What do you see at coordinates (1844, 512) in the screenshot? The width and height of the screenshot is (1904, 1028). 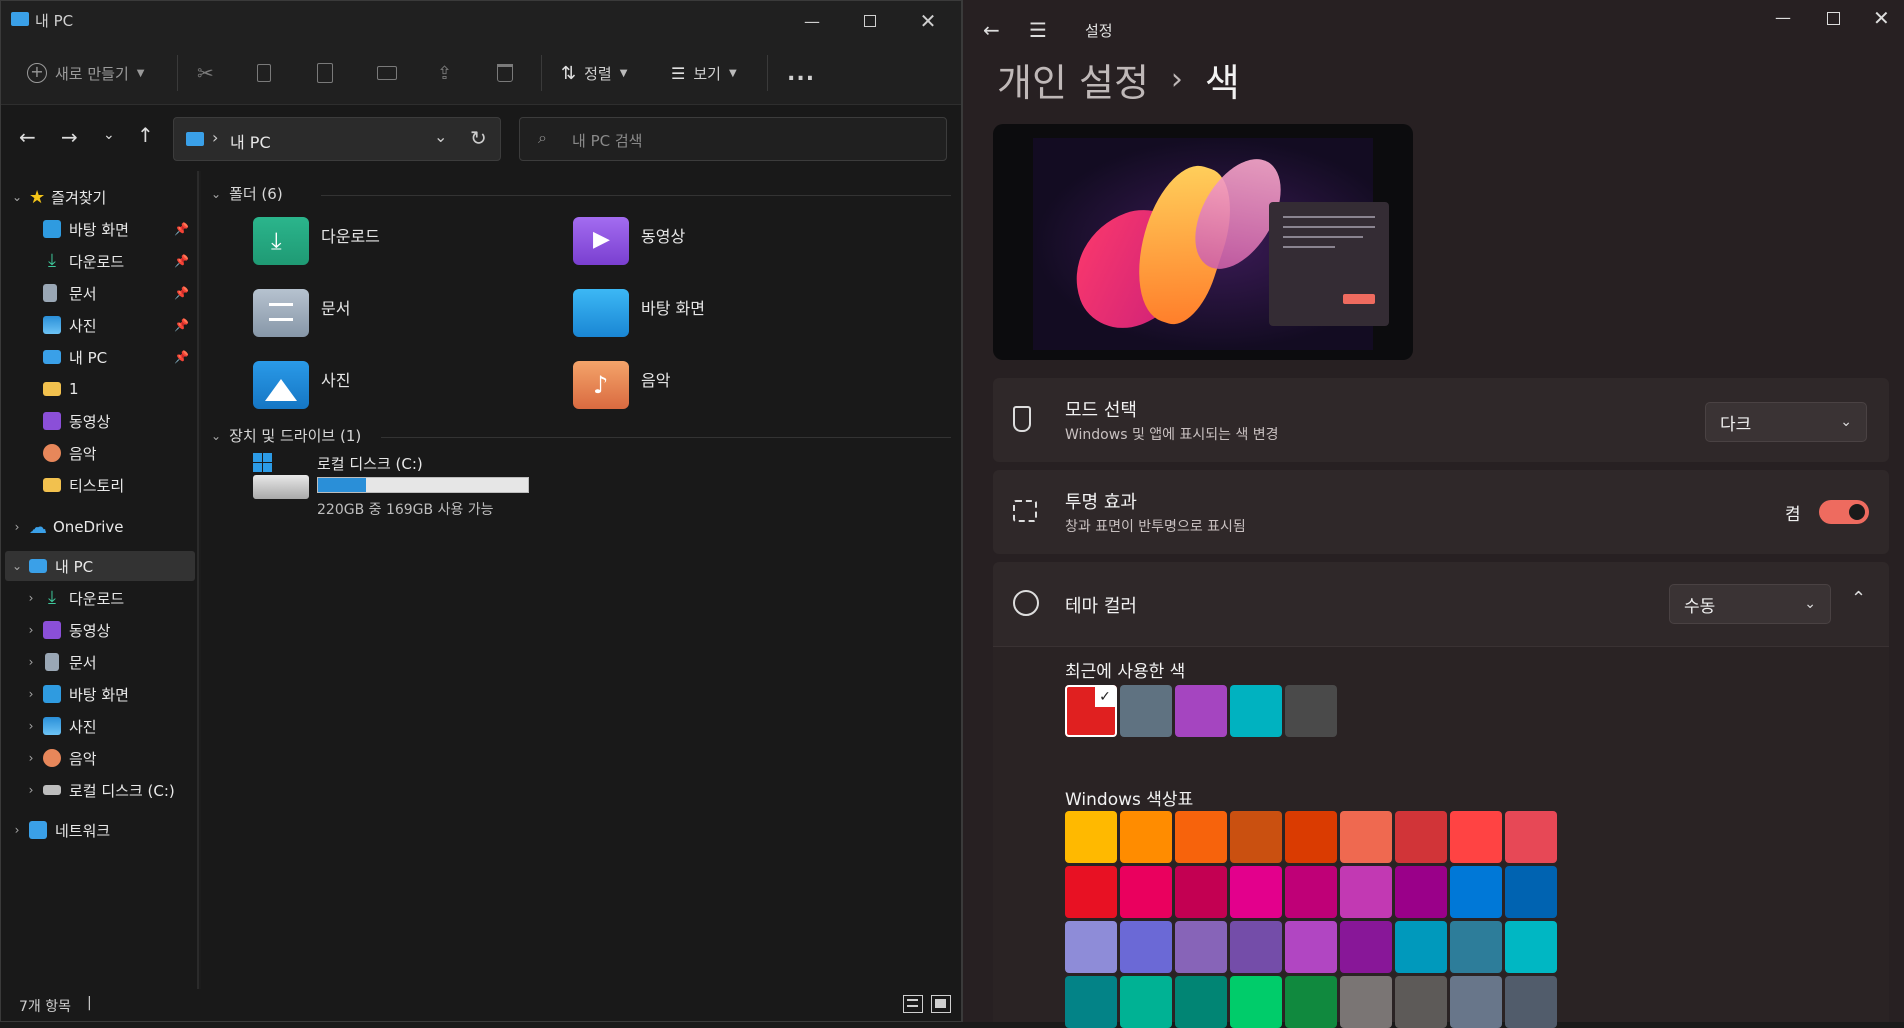 I see `transparency-toggle` at bounding box center [1844, 512].